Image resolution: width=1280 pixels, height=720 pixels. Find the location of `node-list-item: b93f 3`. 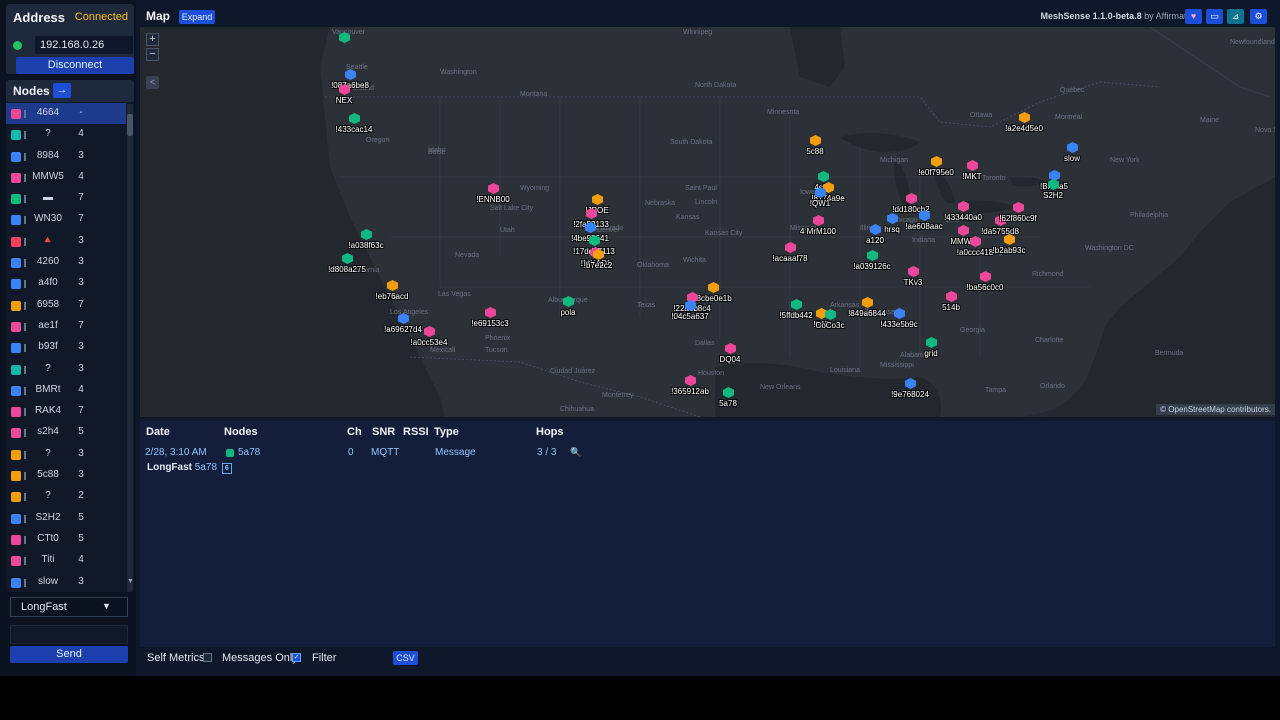

node-list-item: b93f 3 is located at coordinates (66, 347).